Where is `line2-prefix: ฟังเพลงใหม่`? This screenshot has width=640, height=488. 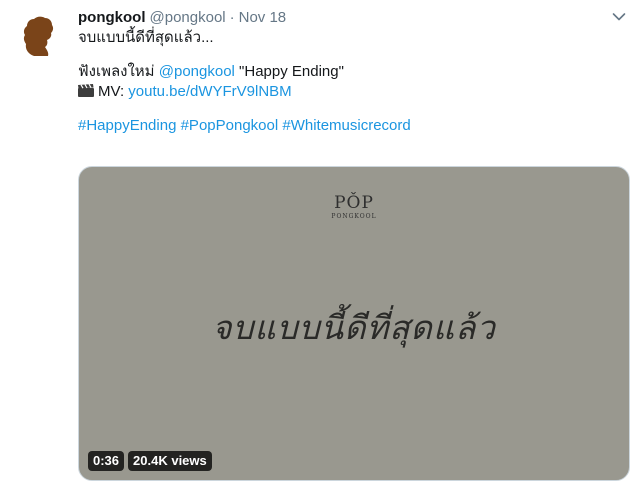 line2-prefix: ฟังเพลงใหม่ is located at coordinates (118, 71).